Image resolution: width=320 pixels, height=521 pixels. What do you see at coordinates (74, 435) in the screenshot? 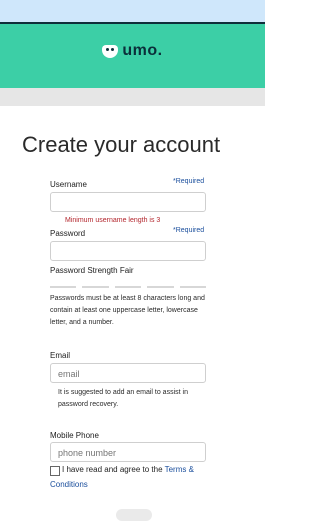
I see `mobile-label: Mobile Phone` at bounding box center [74, 435].